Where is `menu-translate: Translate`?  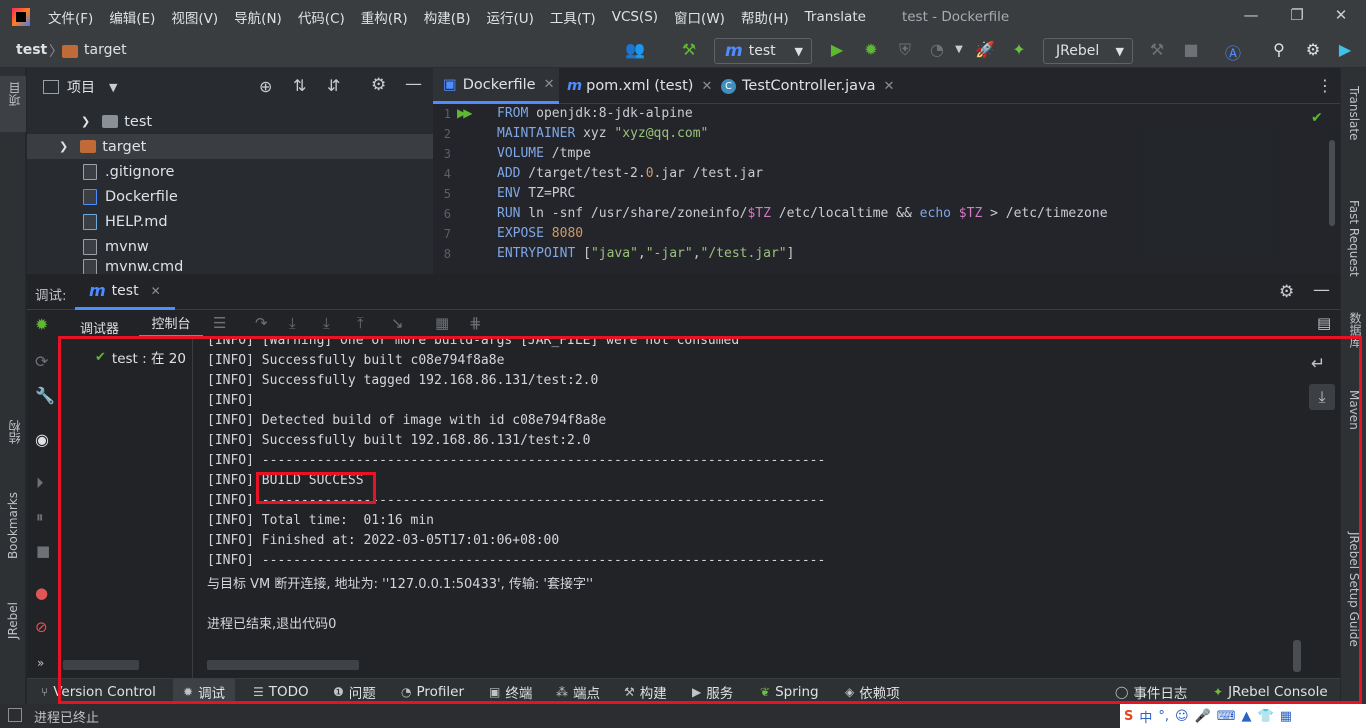
menu-translate: Translate is located at coordinates (835, 17).